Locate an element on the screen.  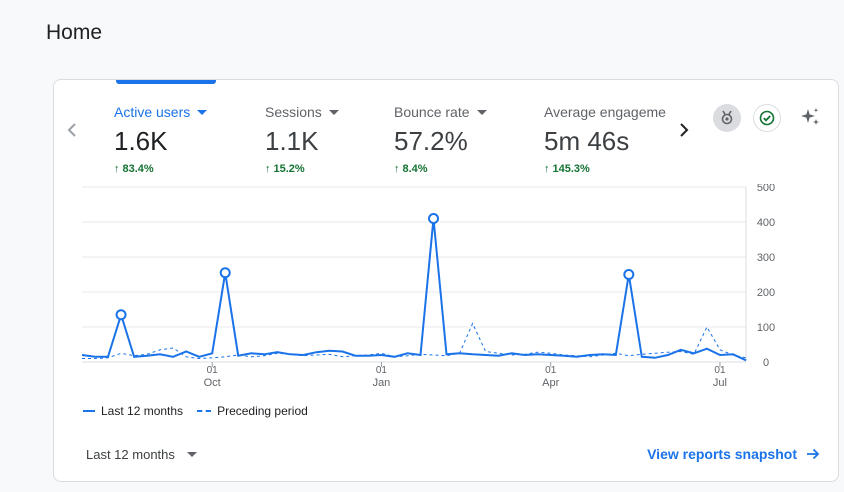
dashed-line-swatch is located at coordinates (204, 411).